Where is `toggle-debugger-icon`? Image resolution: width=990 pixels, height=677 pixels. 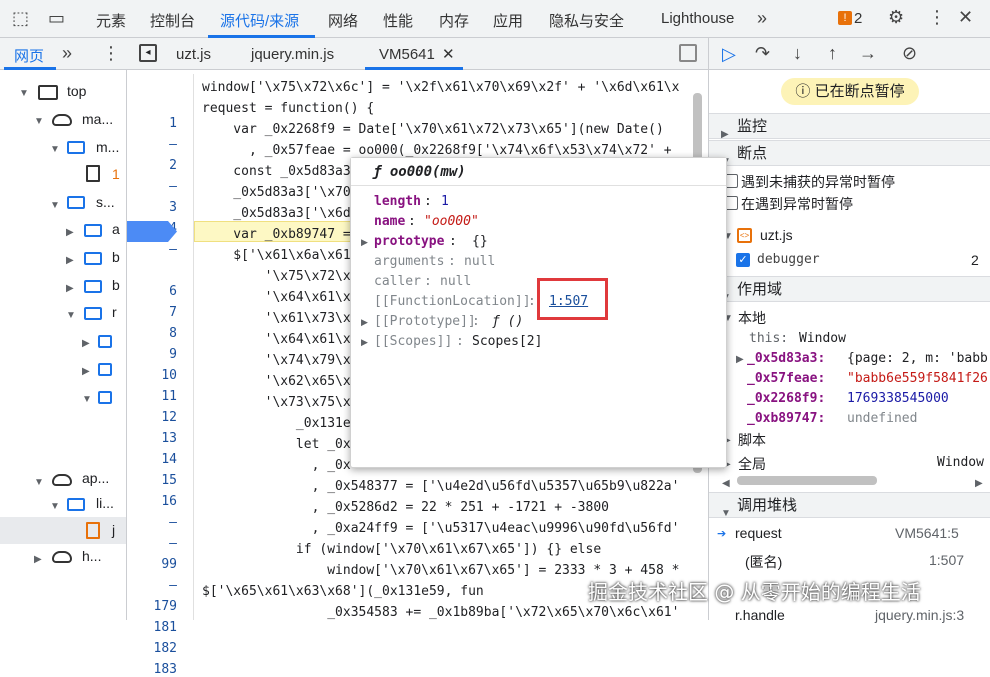
toggle-debugger-icon is located at coordinates (688, 53).